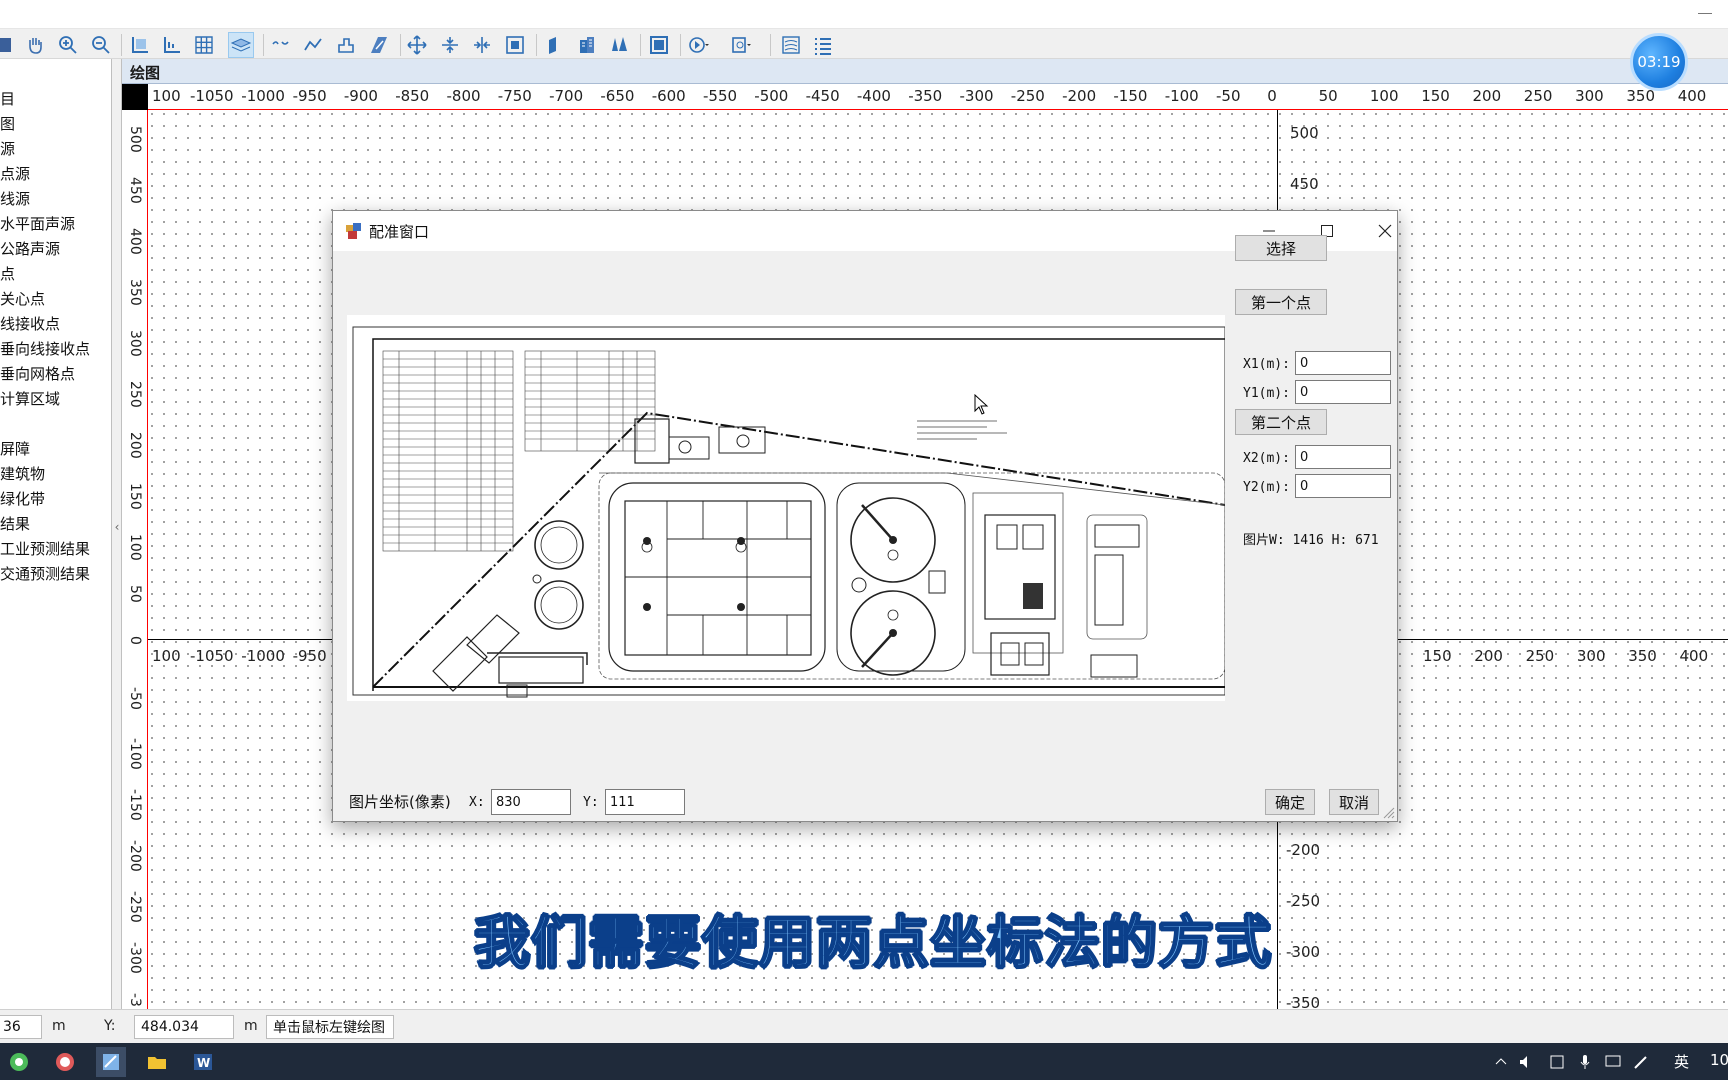 The width and height of the screenshot is (1728, 1080). I want to click on tree-item-results: 结果, so click(15, 523).